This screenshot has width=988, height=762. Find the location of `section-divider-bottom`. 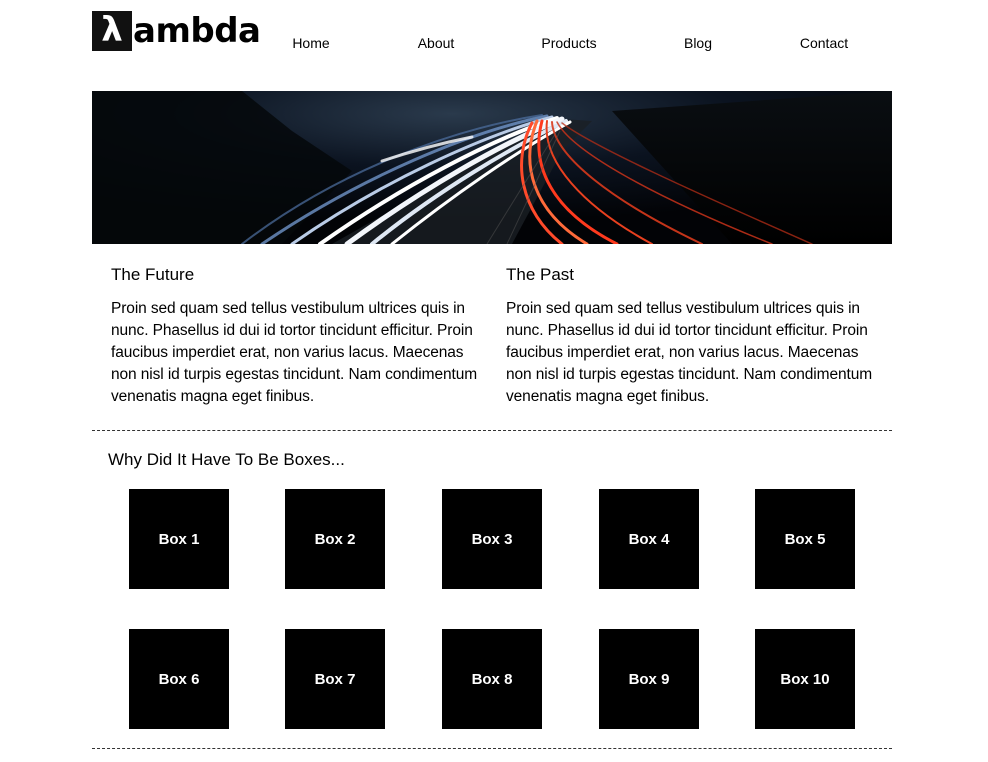

section-divider-bottom is located at coordinates (492, 748).